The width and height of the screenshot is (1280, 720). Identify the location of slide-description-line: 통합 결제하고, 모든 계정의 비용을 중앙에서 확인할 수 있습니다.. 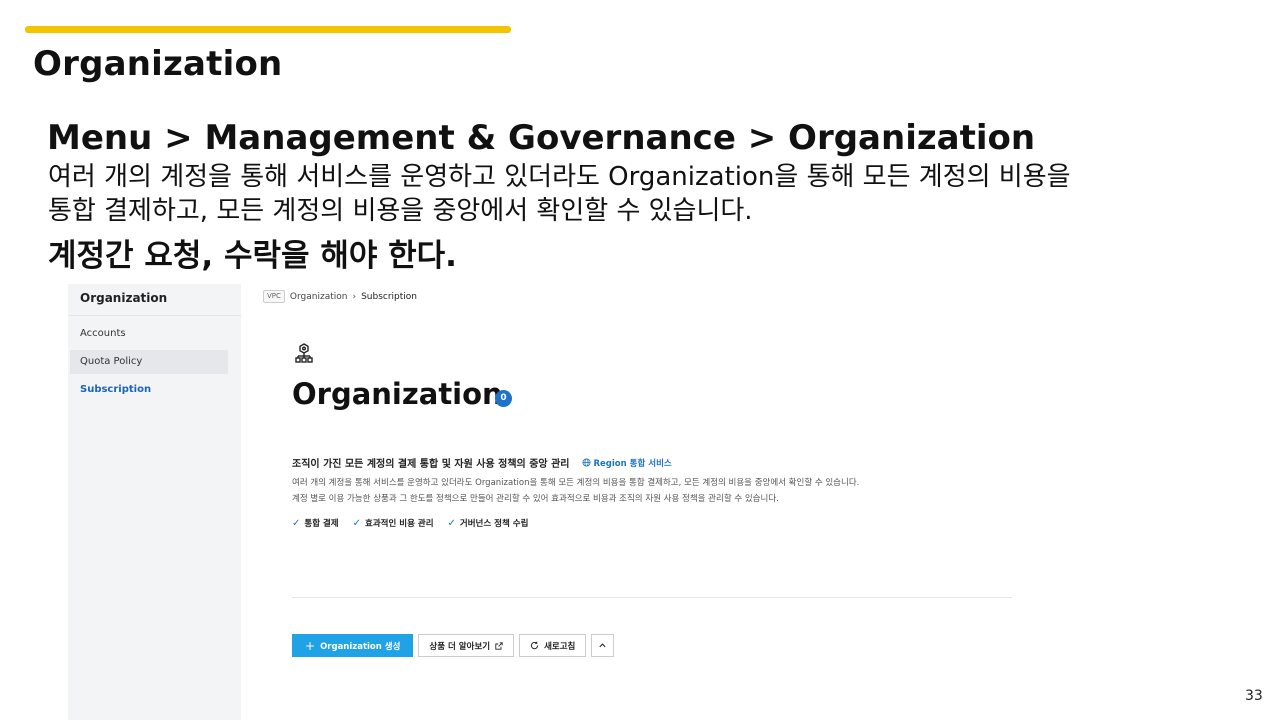
(400, 211).